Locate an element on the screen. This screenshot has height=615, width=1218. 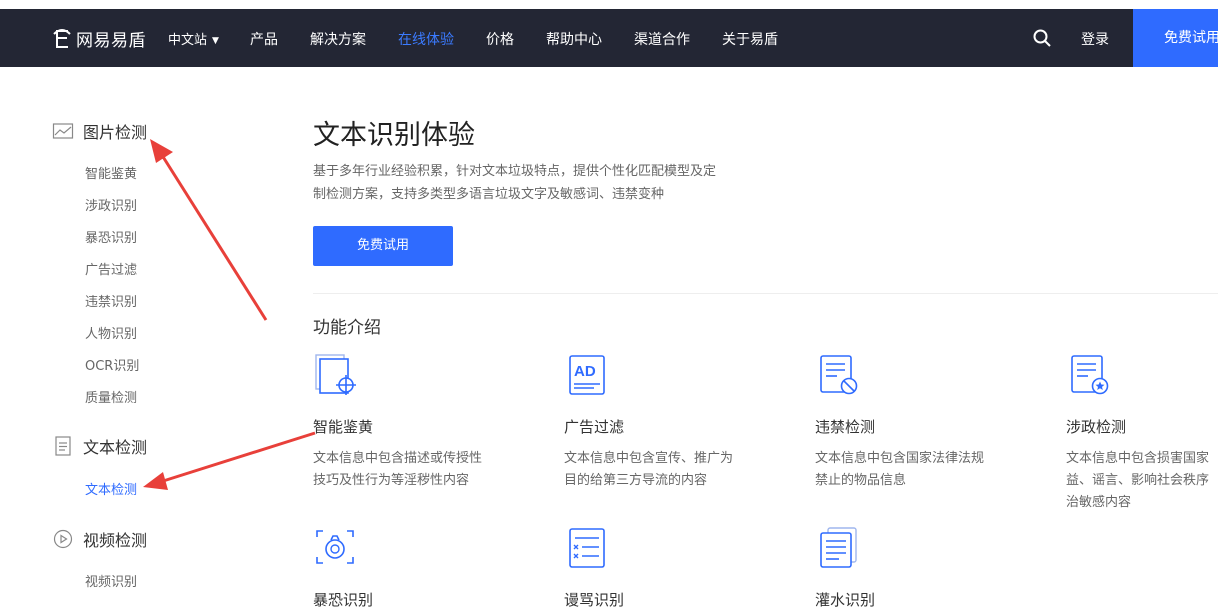
sidebar-group-image: 图片检测 is located at coordinates (99, 131).